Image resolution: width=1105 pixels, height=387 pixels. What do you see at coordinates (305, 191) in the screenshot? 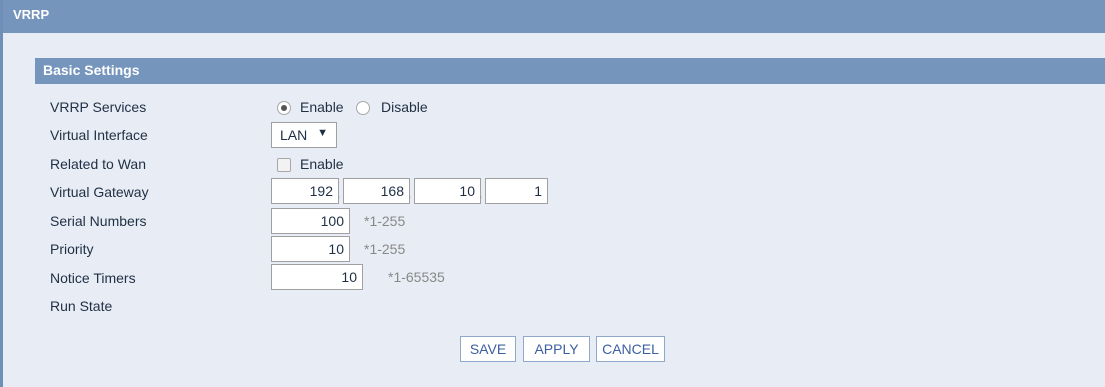
I see `gateway-octet-1: 192` at bounding box center [305, 191].